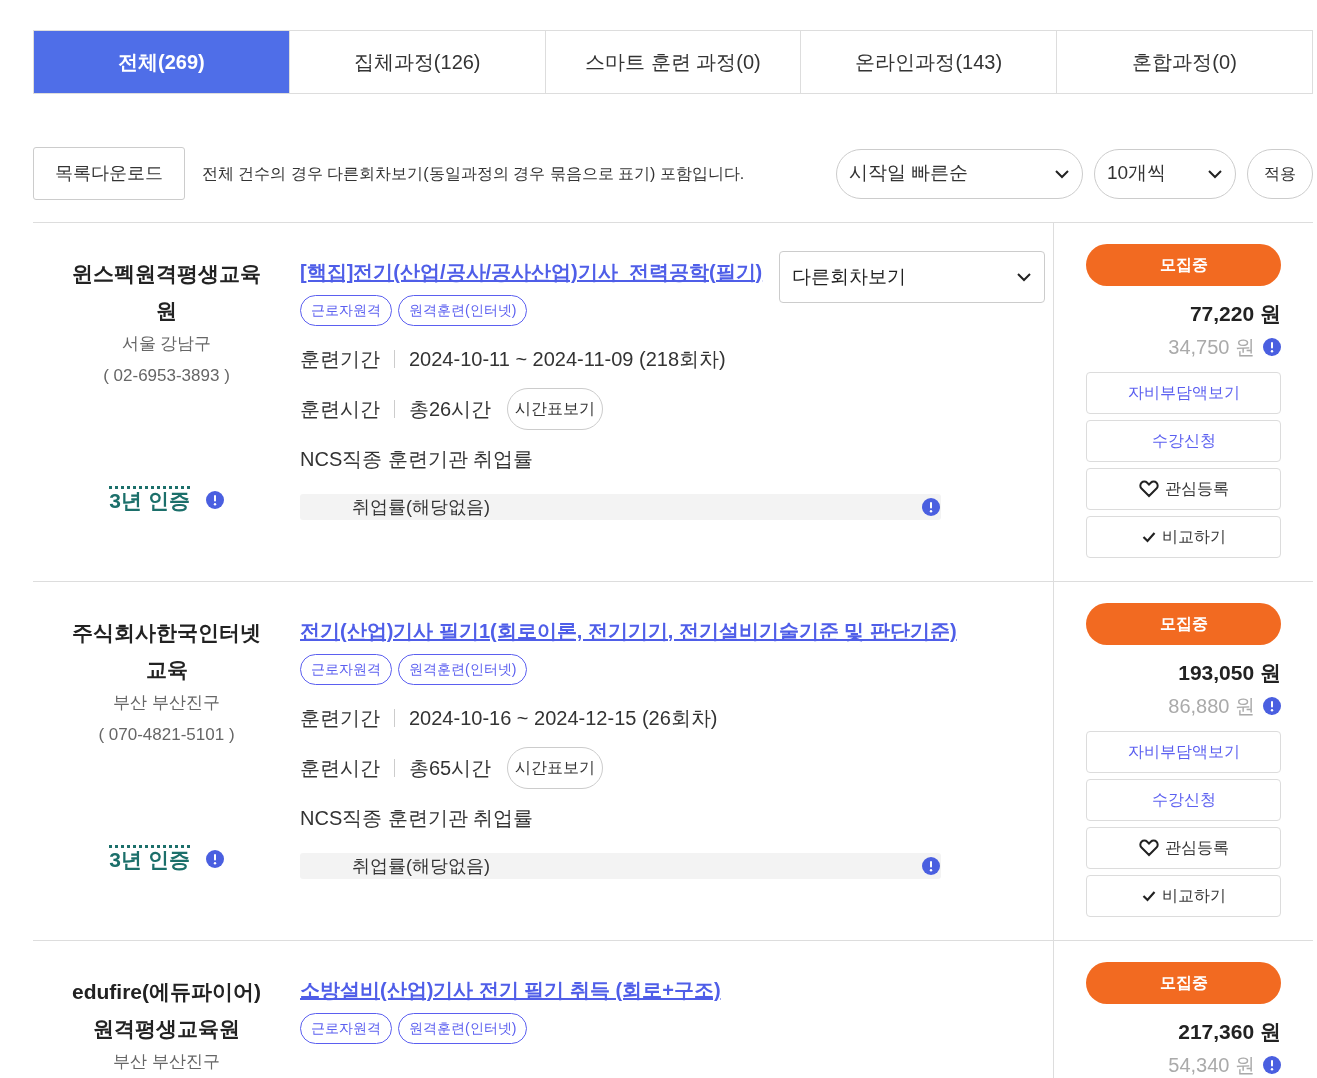 This screenshot has width=1317, height=1078. I want to click on period-value: 2024-10-16 ~ 2024-12-15 (26회차), so click(563, 718).